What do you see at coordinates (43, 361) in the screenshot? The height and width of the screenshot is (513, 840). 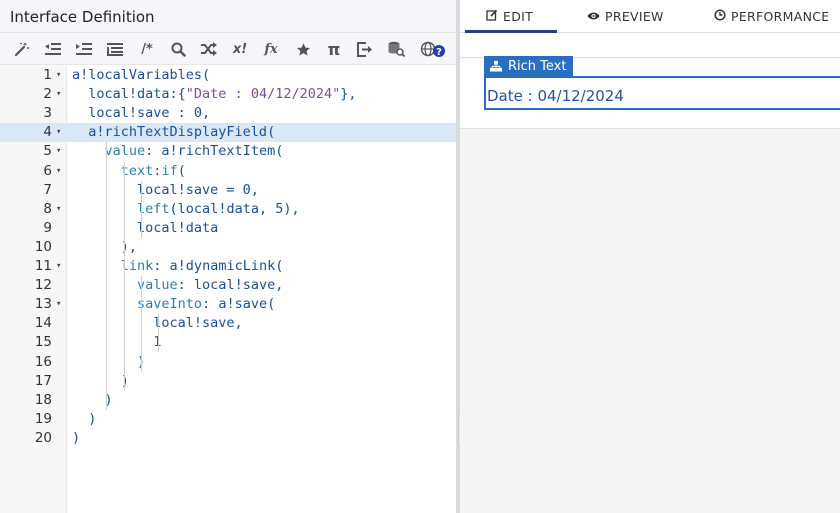 I see `line-number: 16` at bounding box center [43, 361].